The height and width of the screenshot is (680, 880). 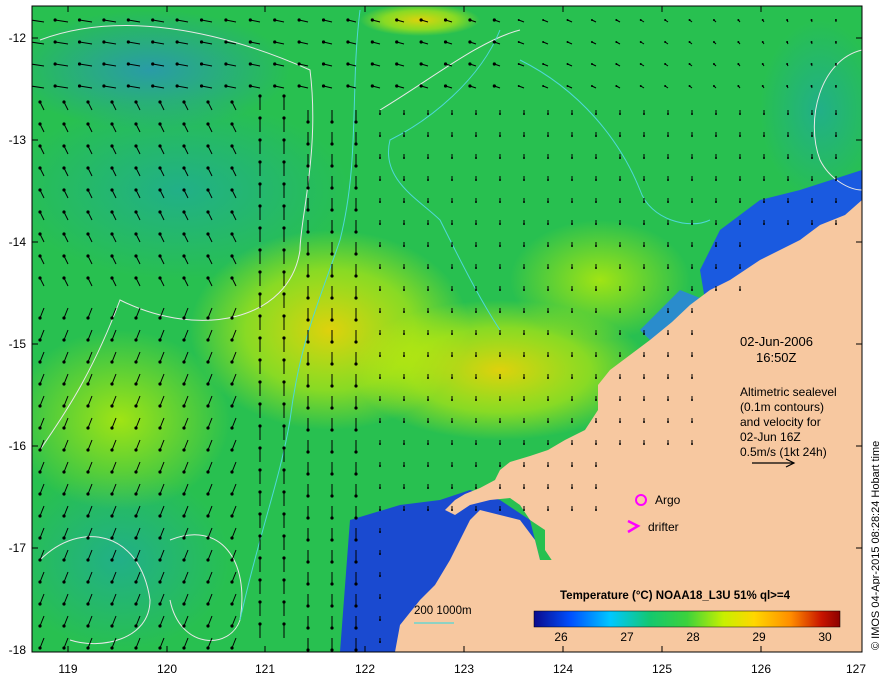 What do you see at coordinates (17, 548) in the screenshot?
I see `lat-label: -17` at bounding box center [17, 548].